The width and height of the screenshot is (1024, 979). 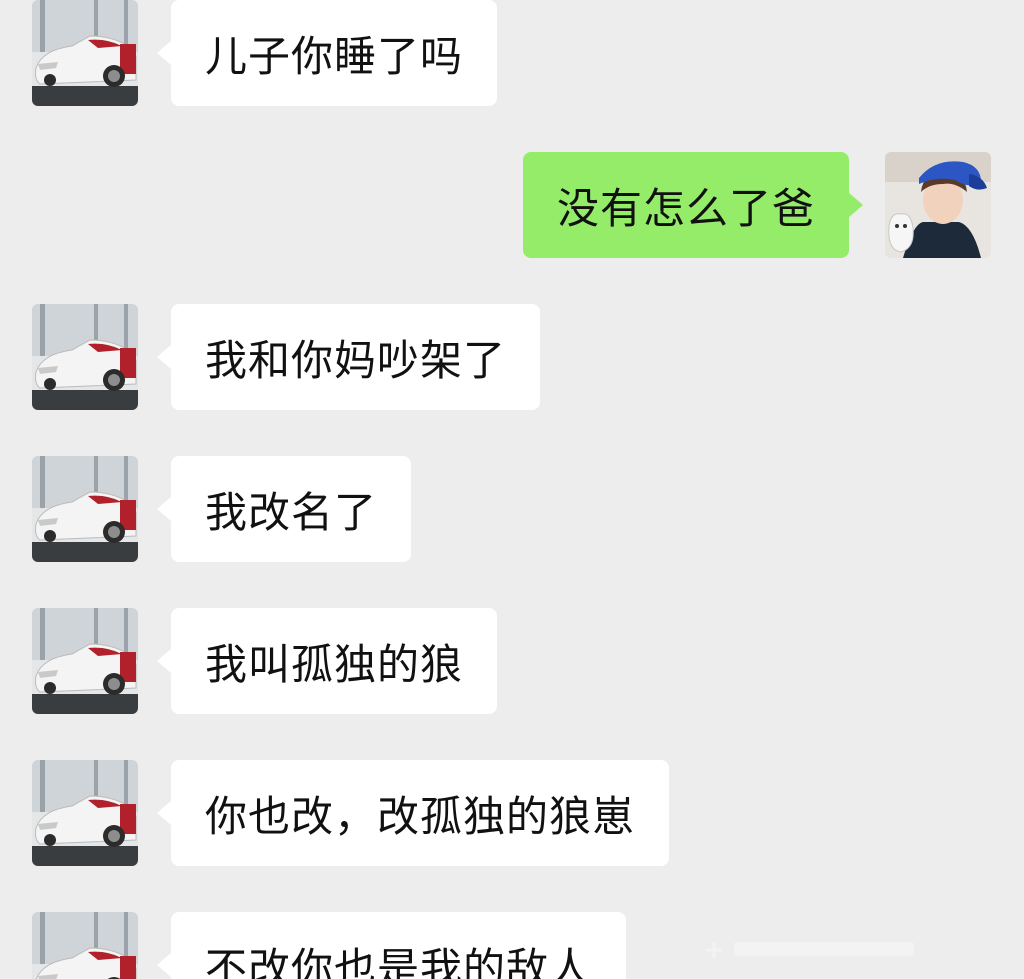 I want to click on message-text: 你也改，改孤独的狼崽, so click(x=420, y=816).